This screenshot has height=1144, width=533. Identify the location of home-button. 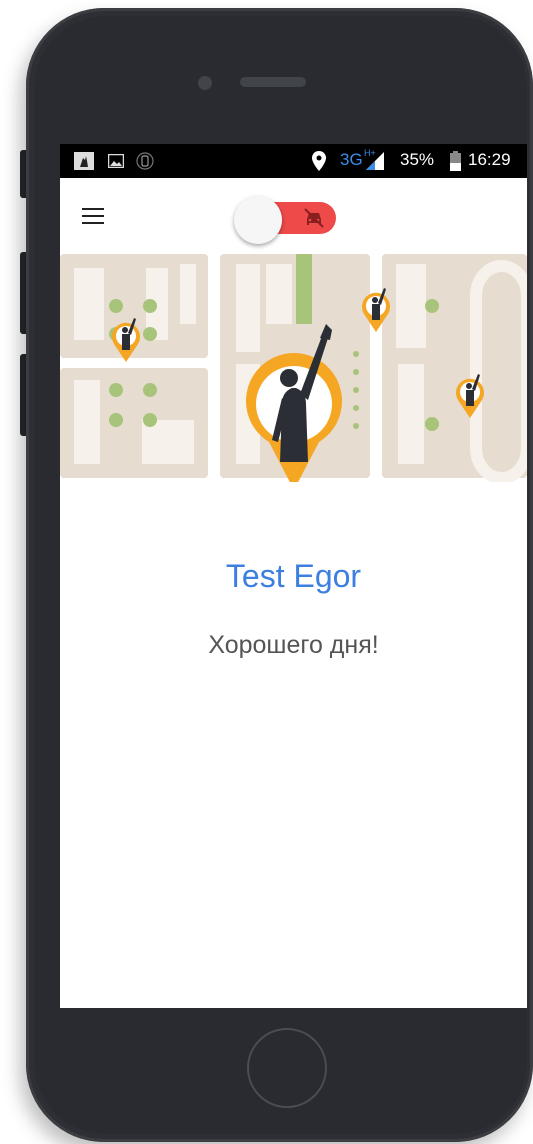
(287, 1068).